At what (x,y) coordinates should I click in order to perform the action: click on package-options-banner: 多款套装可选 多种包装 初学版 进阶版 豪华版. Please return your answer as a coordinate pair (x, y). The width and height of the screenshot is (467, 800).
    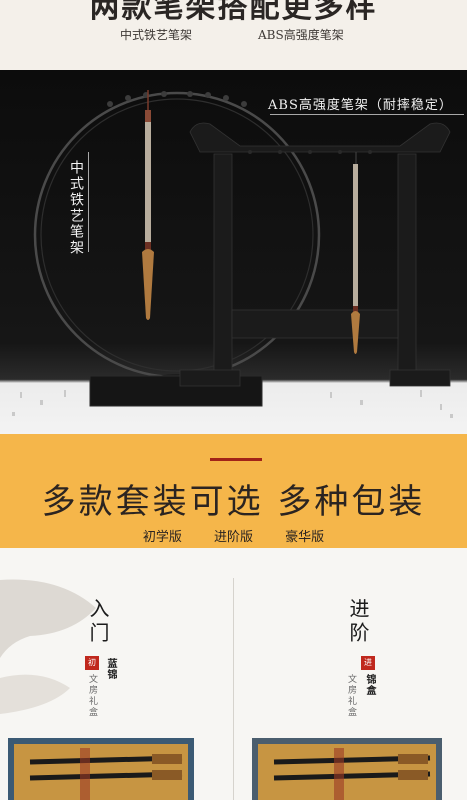
    Looking at the image, I should click on (233, 491).